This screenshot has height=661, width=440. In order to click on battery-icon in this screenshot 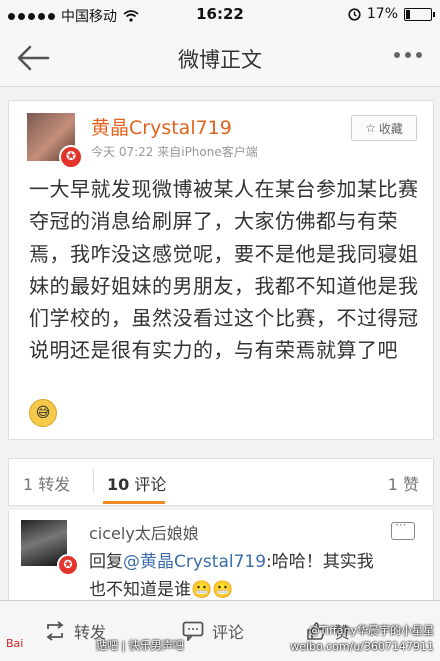, I will do `click(419, 14)`.